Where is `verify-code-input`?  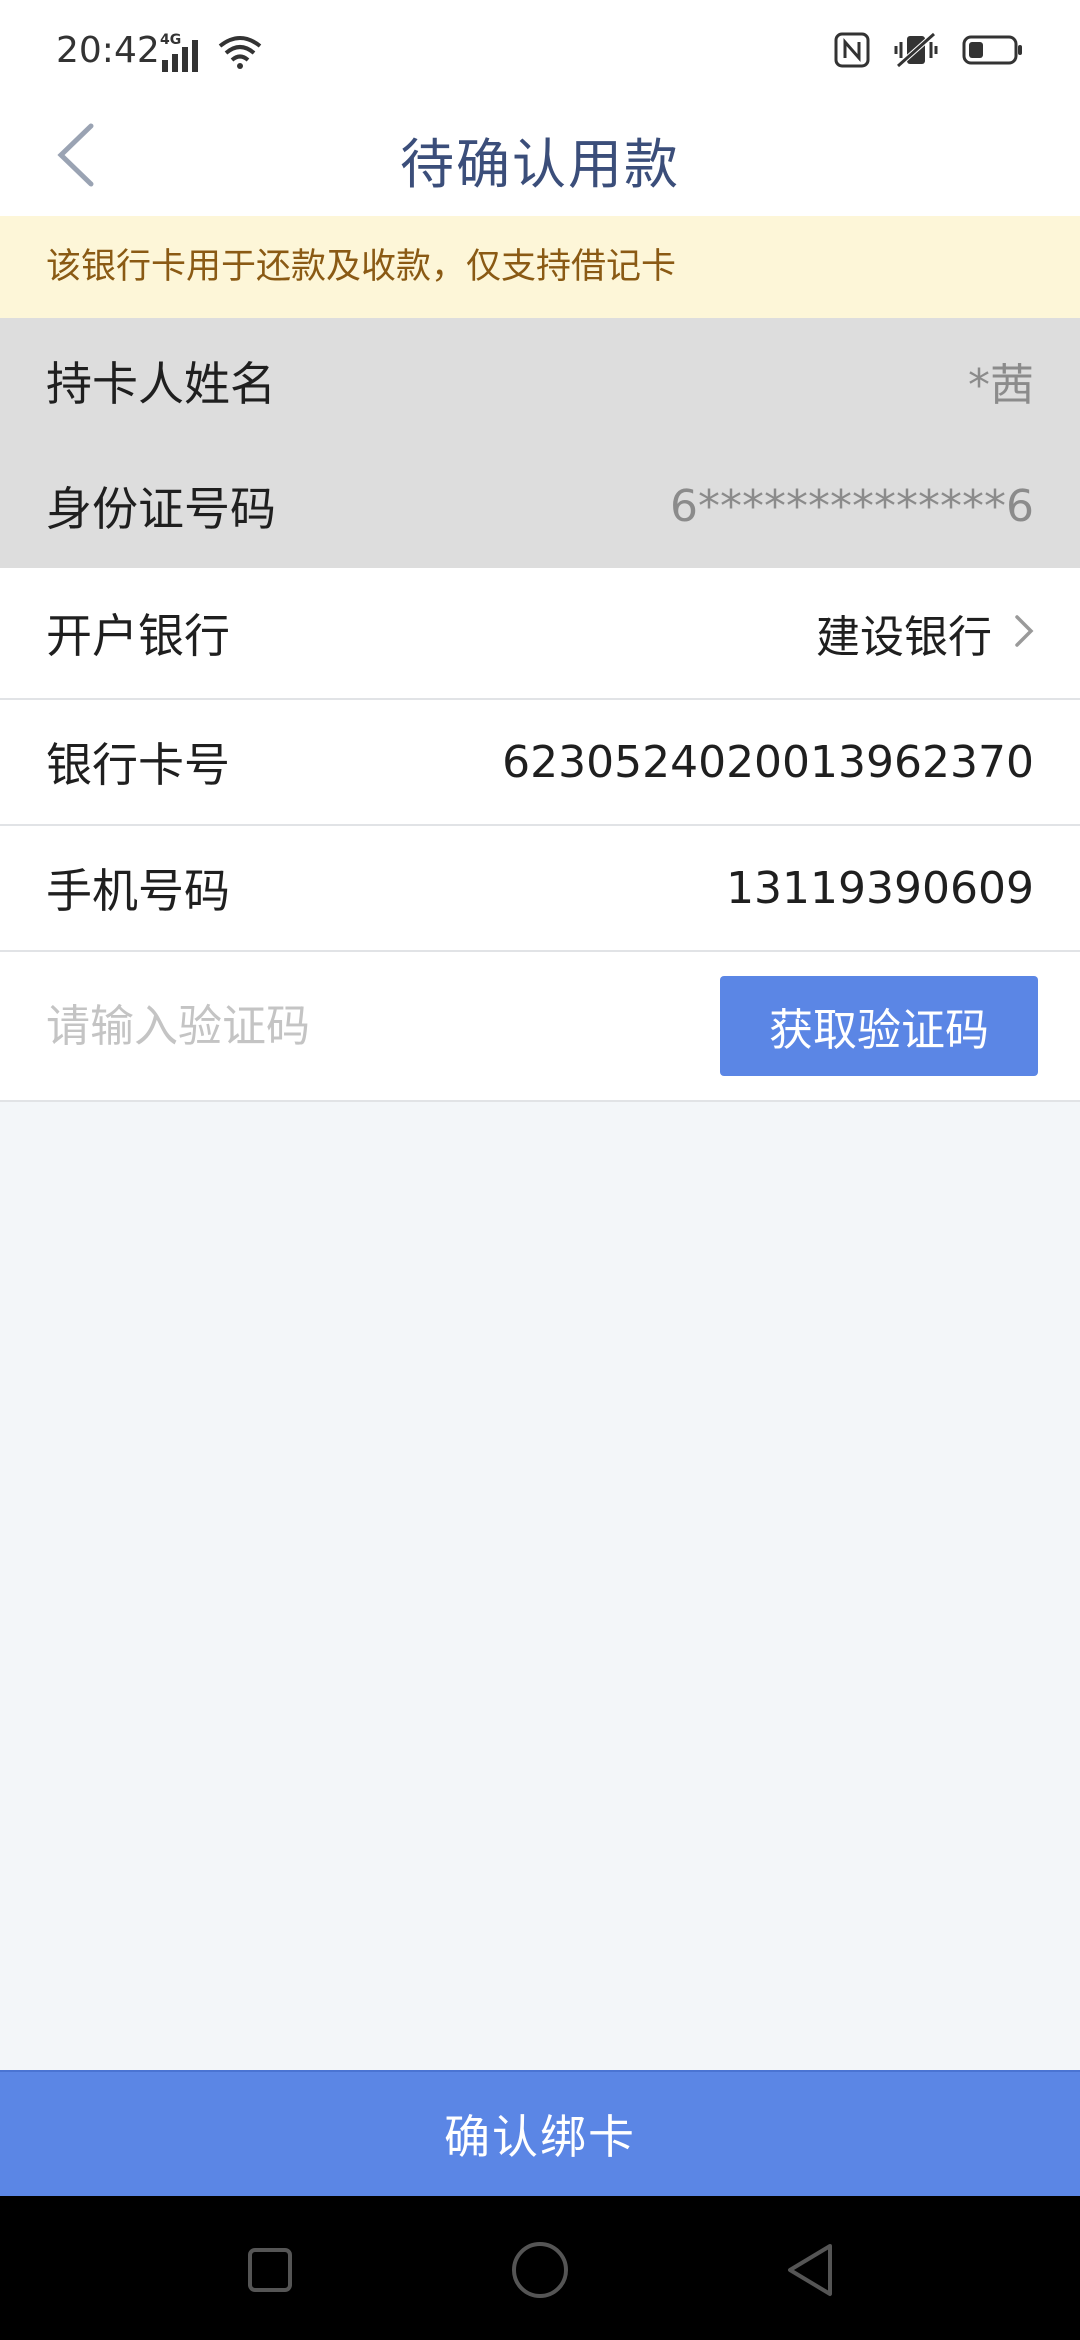
verify-code-input is located at coordinates (296, 1026).